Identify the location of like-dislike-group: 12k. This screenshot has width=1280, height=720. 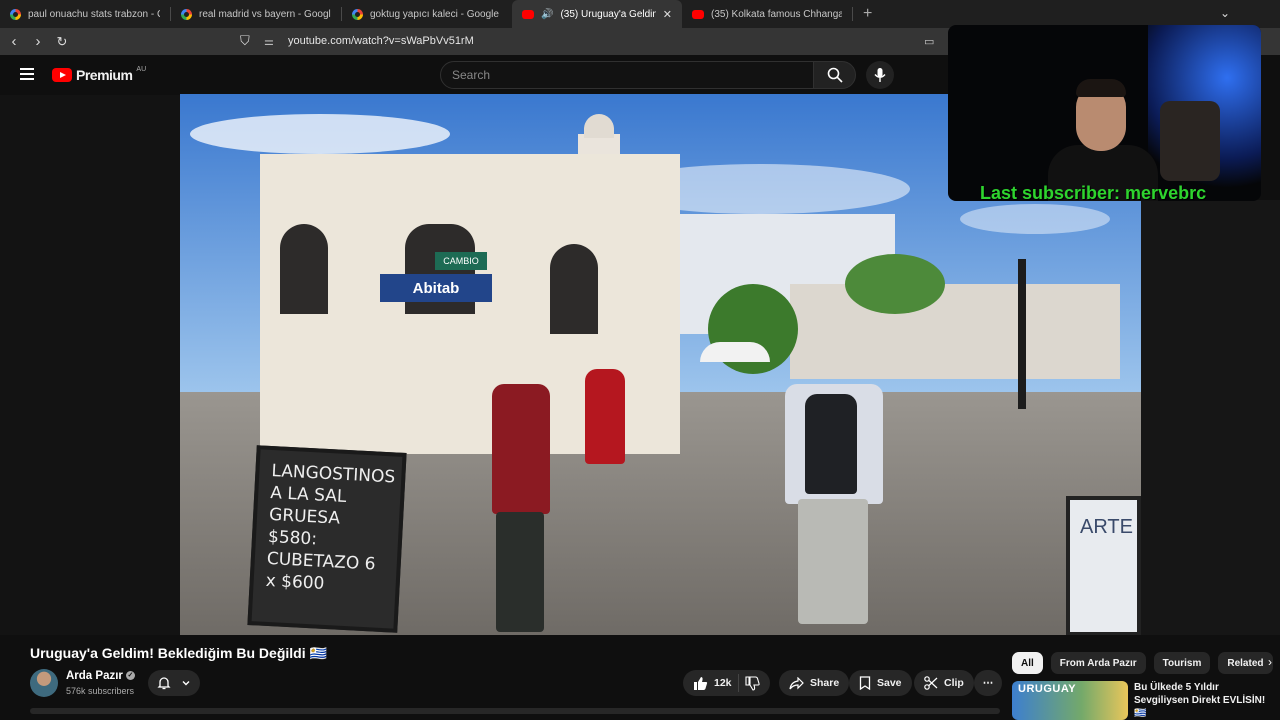
(726, 683).